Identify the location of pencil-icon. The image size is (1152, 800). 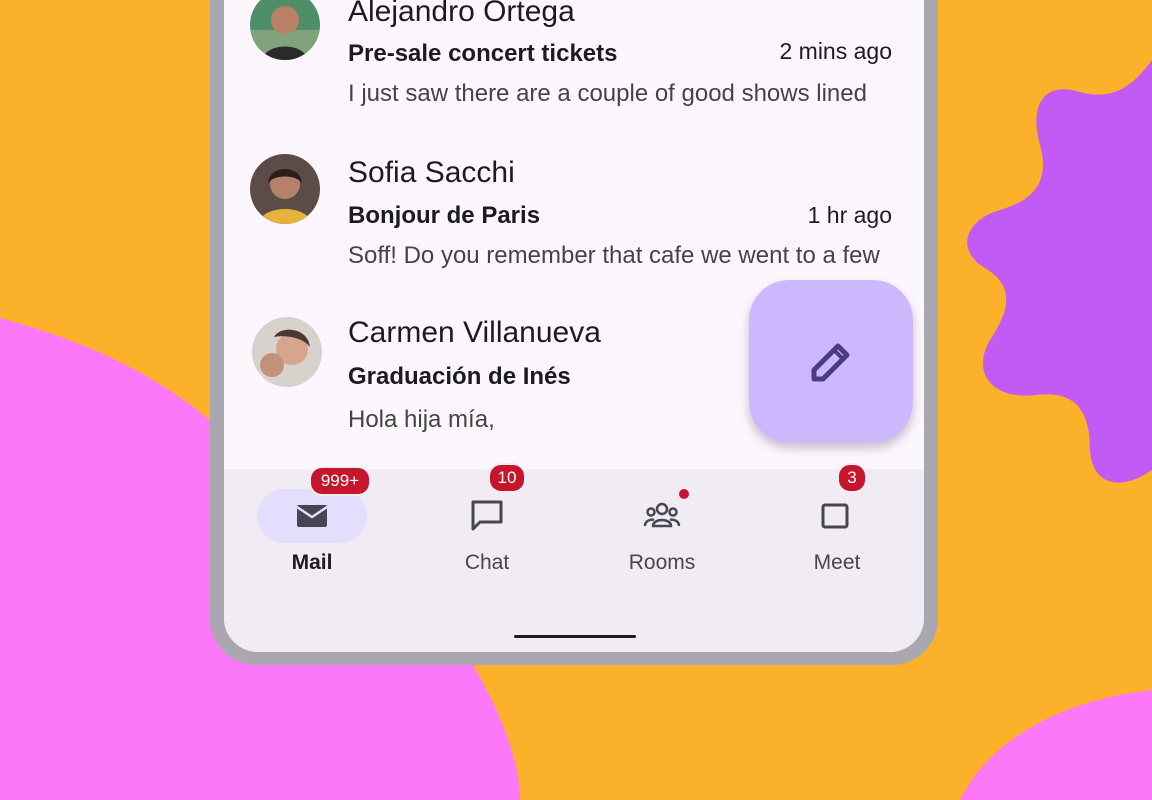
(830, 362).